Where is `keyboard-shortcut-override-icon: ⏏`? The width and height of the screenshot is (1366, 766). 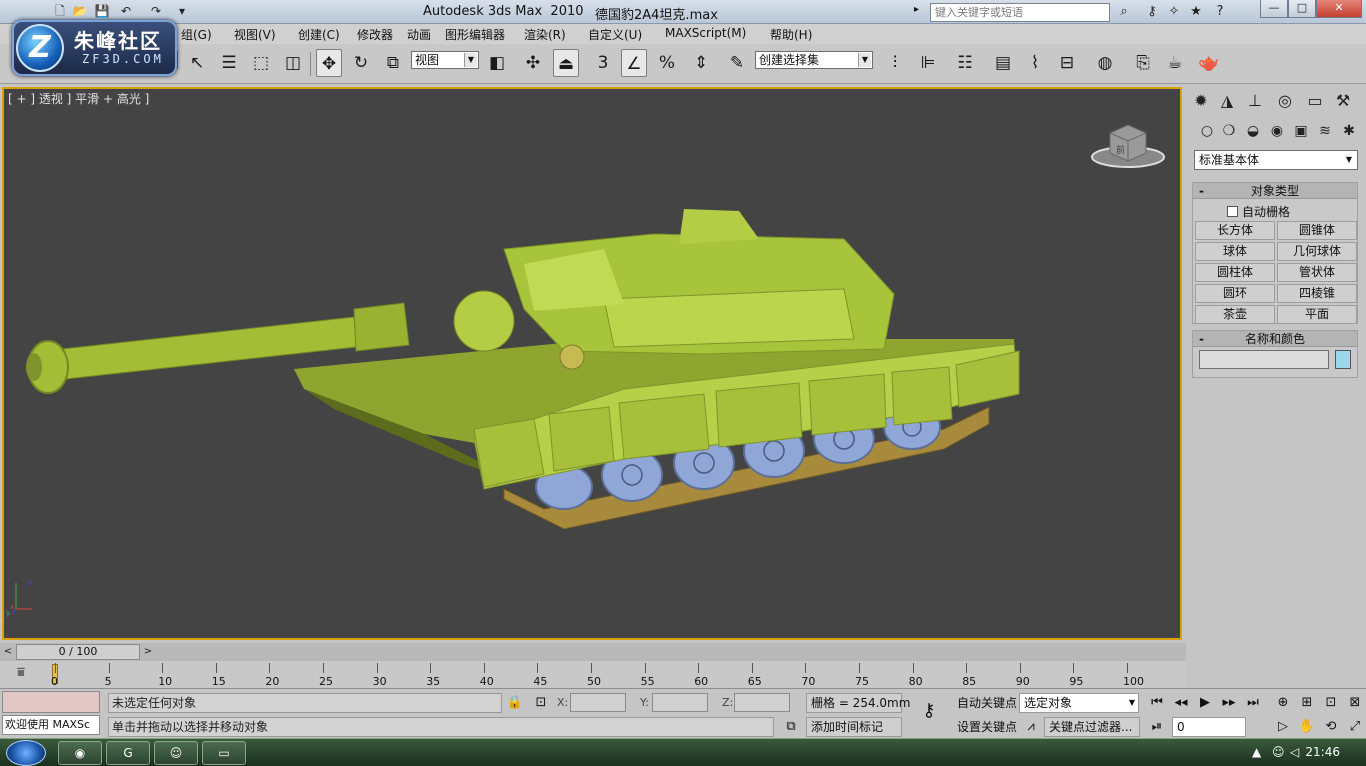 keyboard-shortcut-override-icon: ⏏ is located at coordinates (566, 63).